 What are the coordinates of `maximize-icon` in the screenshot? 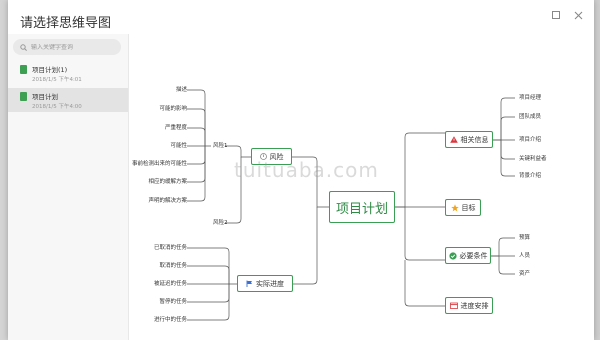 It's located at (556, 15).